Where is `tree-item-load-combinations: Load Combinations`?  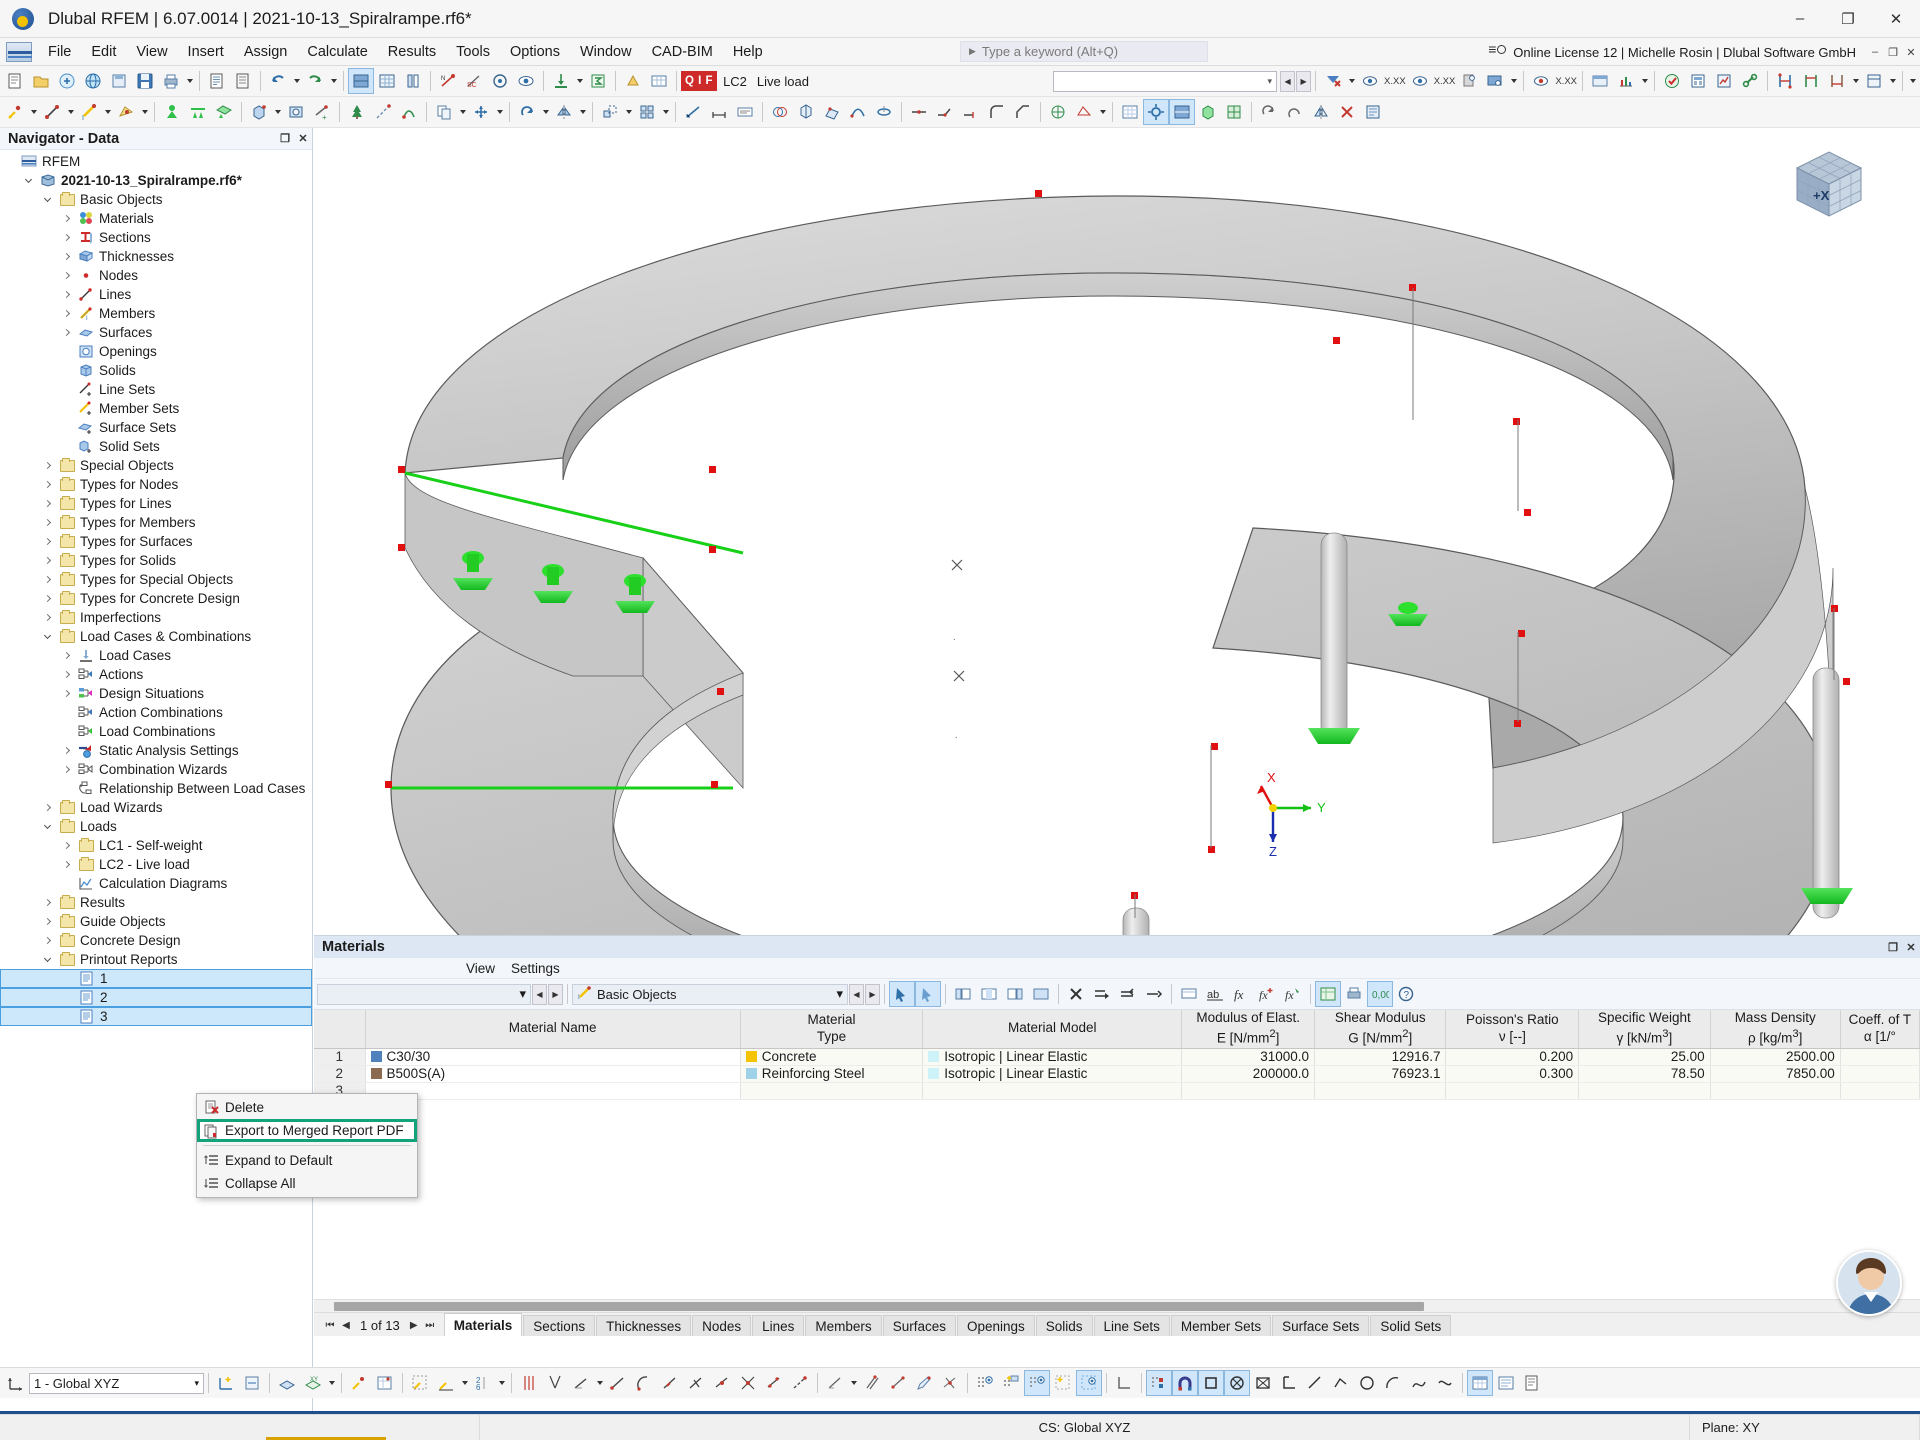
tree-item-load-combinations: Load Combinations is located at coordinates (156, 731).